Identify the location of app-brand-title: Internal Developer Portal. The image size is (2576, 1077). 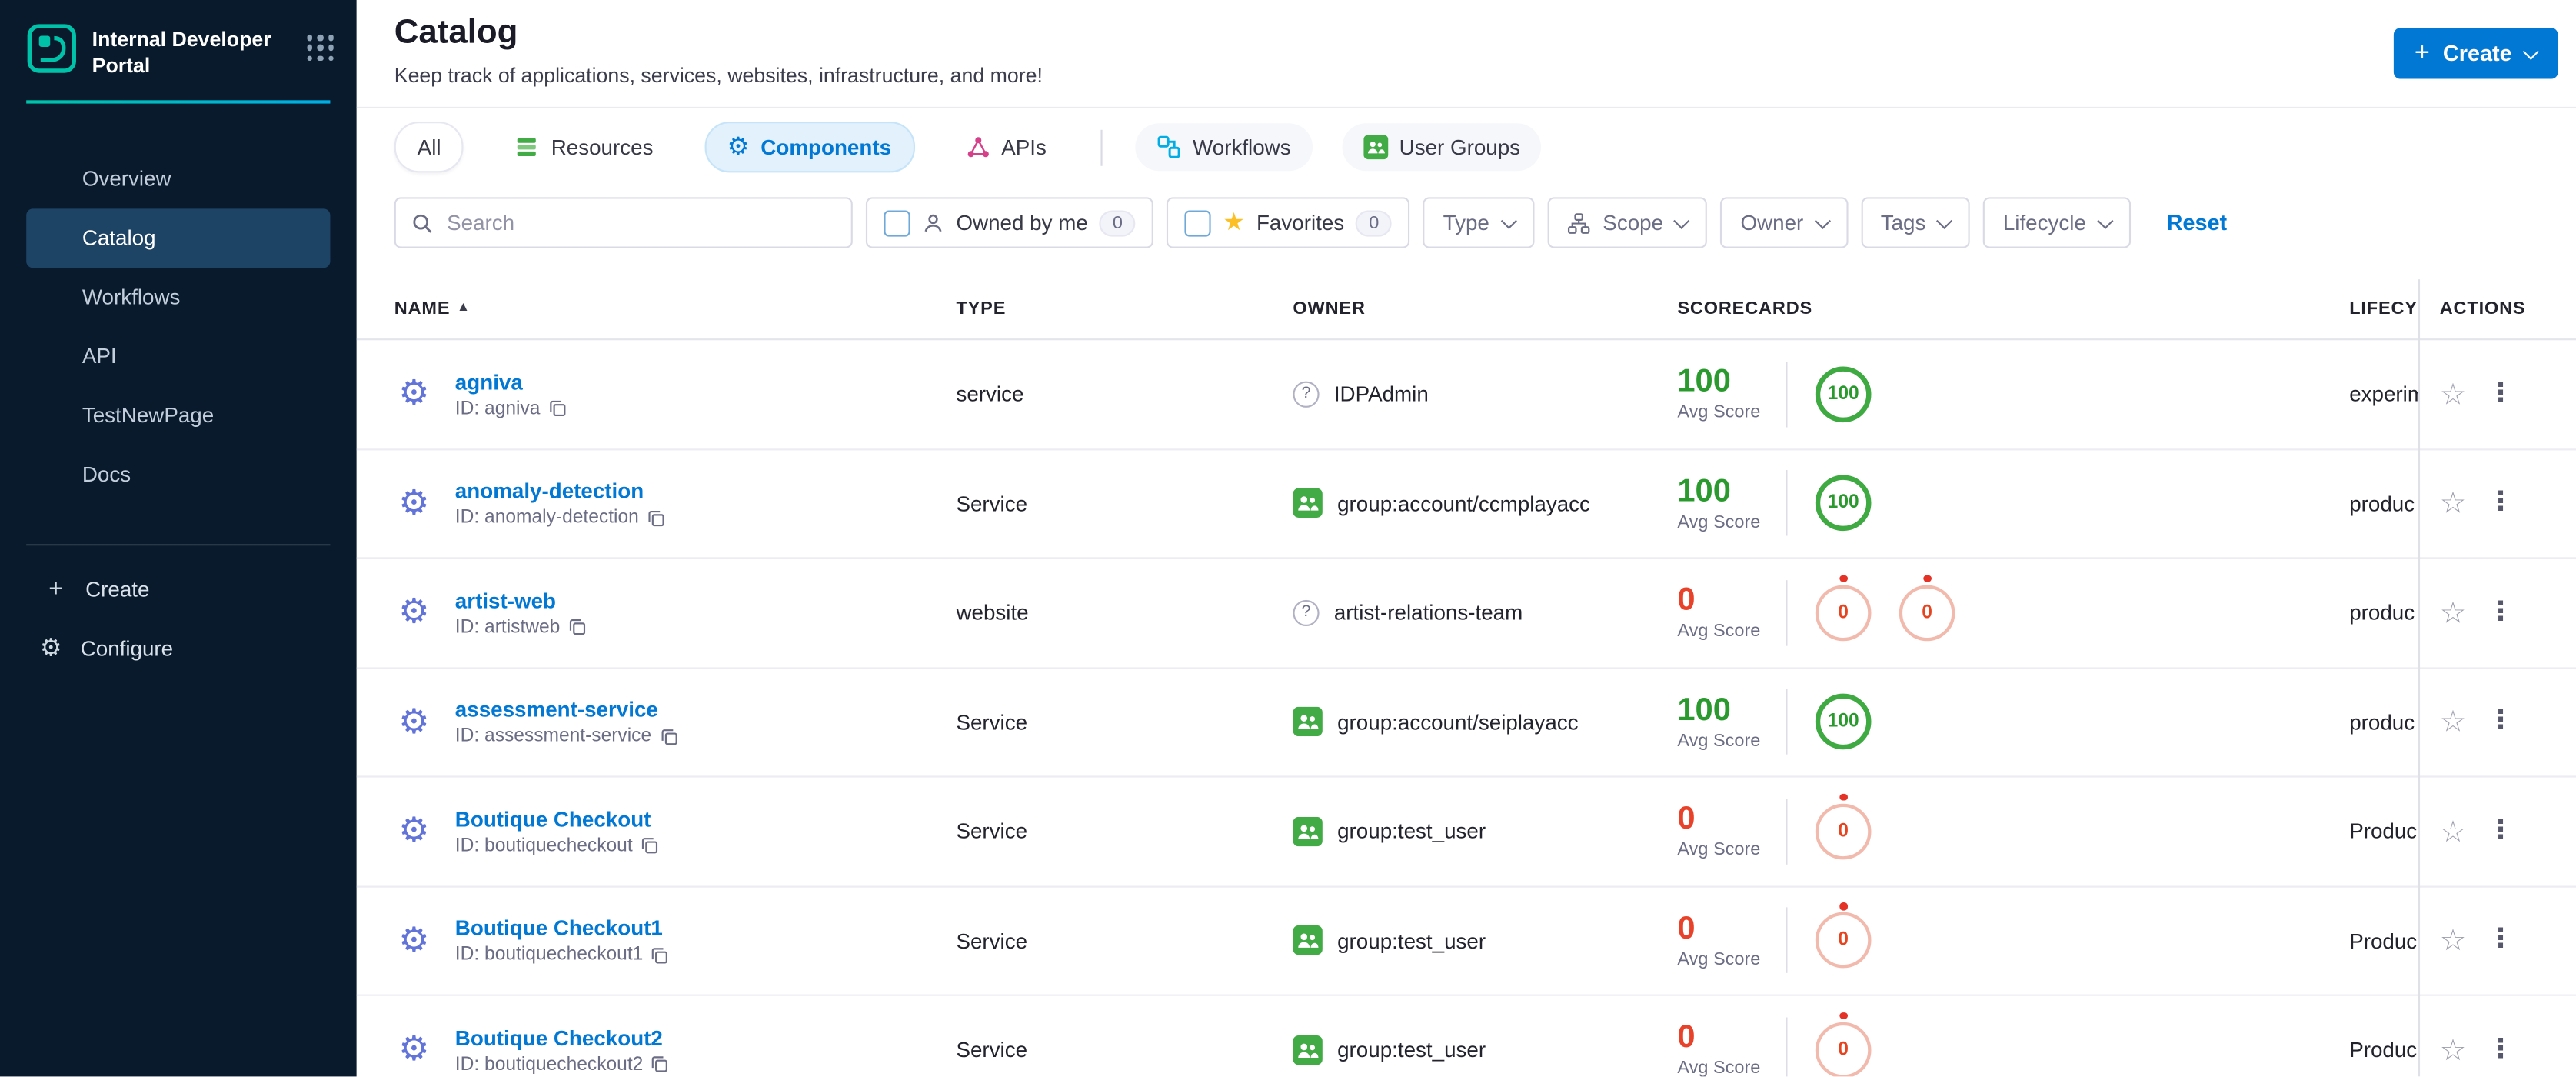
(181, 53).